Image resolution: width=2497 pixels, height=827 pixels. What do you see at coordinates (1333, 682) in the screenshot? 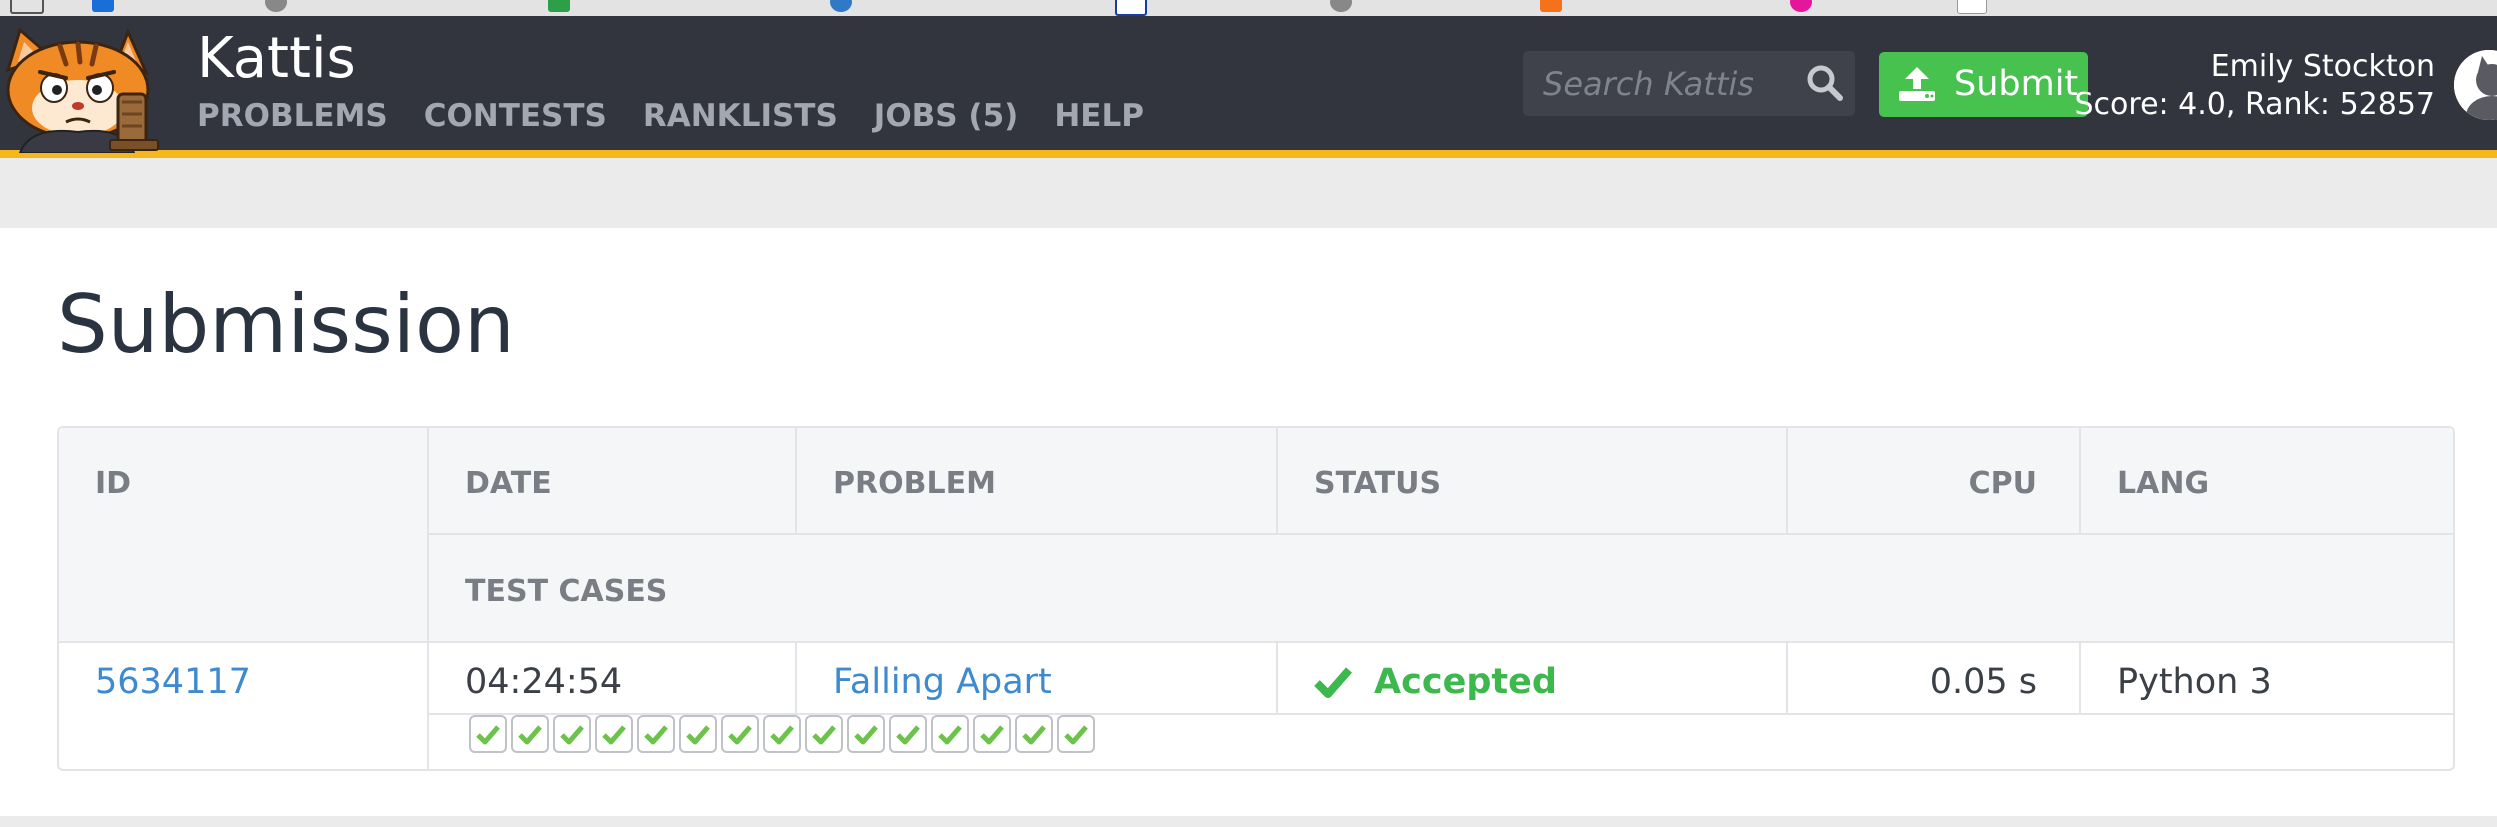
I see `check-icon` at bounding box center [1333, 682].